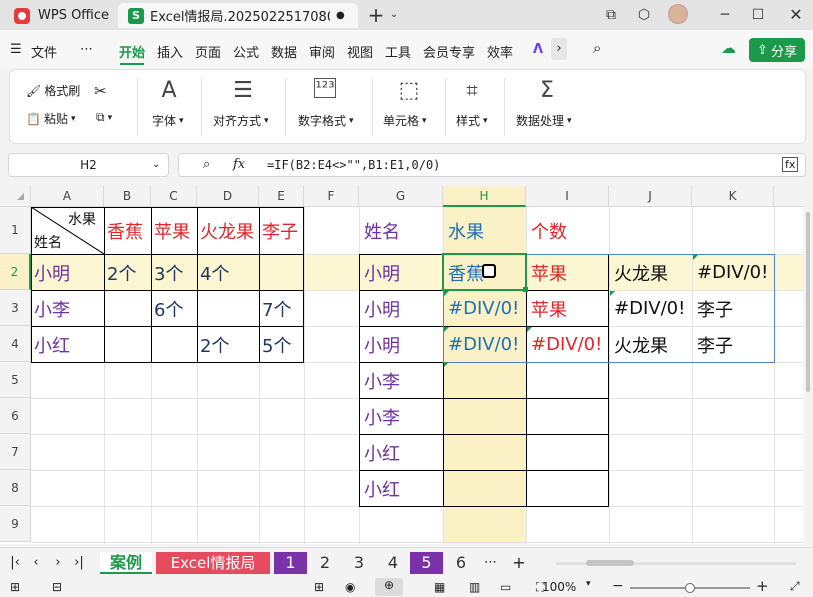 Image resolution: width=813 pixels, height=597 pixels. I want to click on column-header-c: C, so click(174, 196).